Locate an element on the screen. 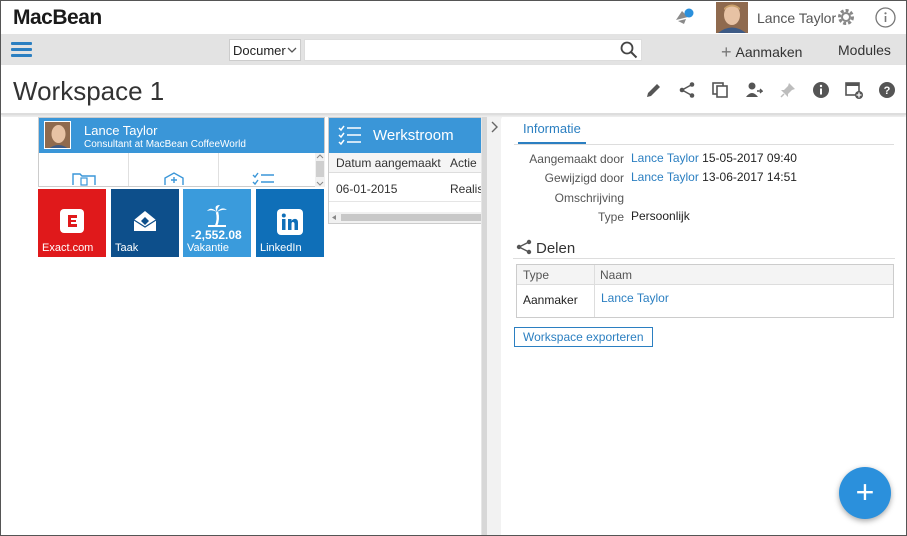 Image resolution: width=907 pixels, height=536 pixels. quick-documents-button is located at coordinates (84, 169).